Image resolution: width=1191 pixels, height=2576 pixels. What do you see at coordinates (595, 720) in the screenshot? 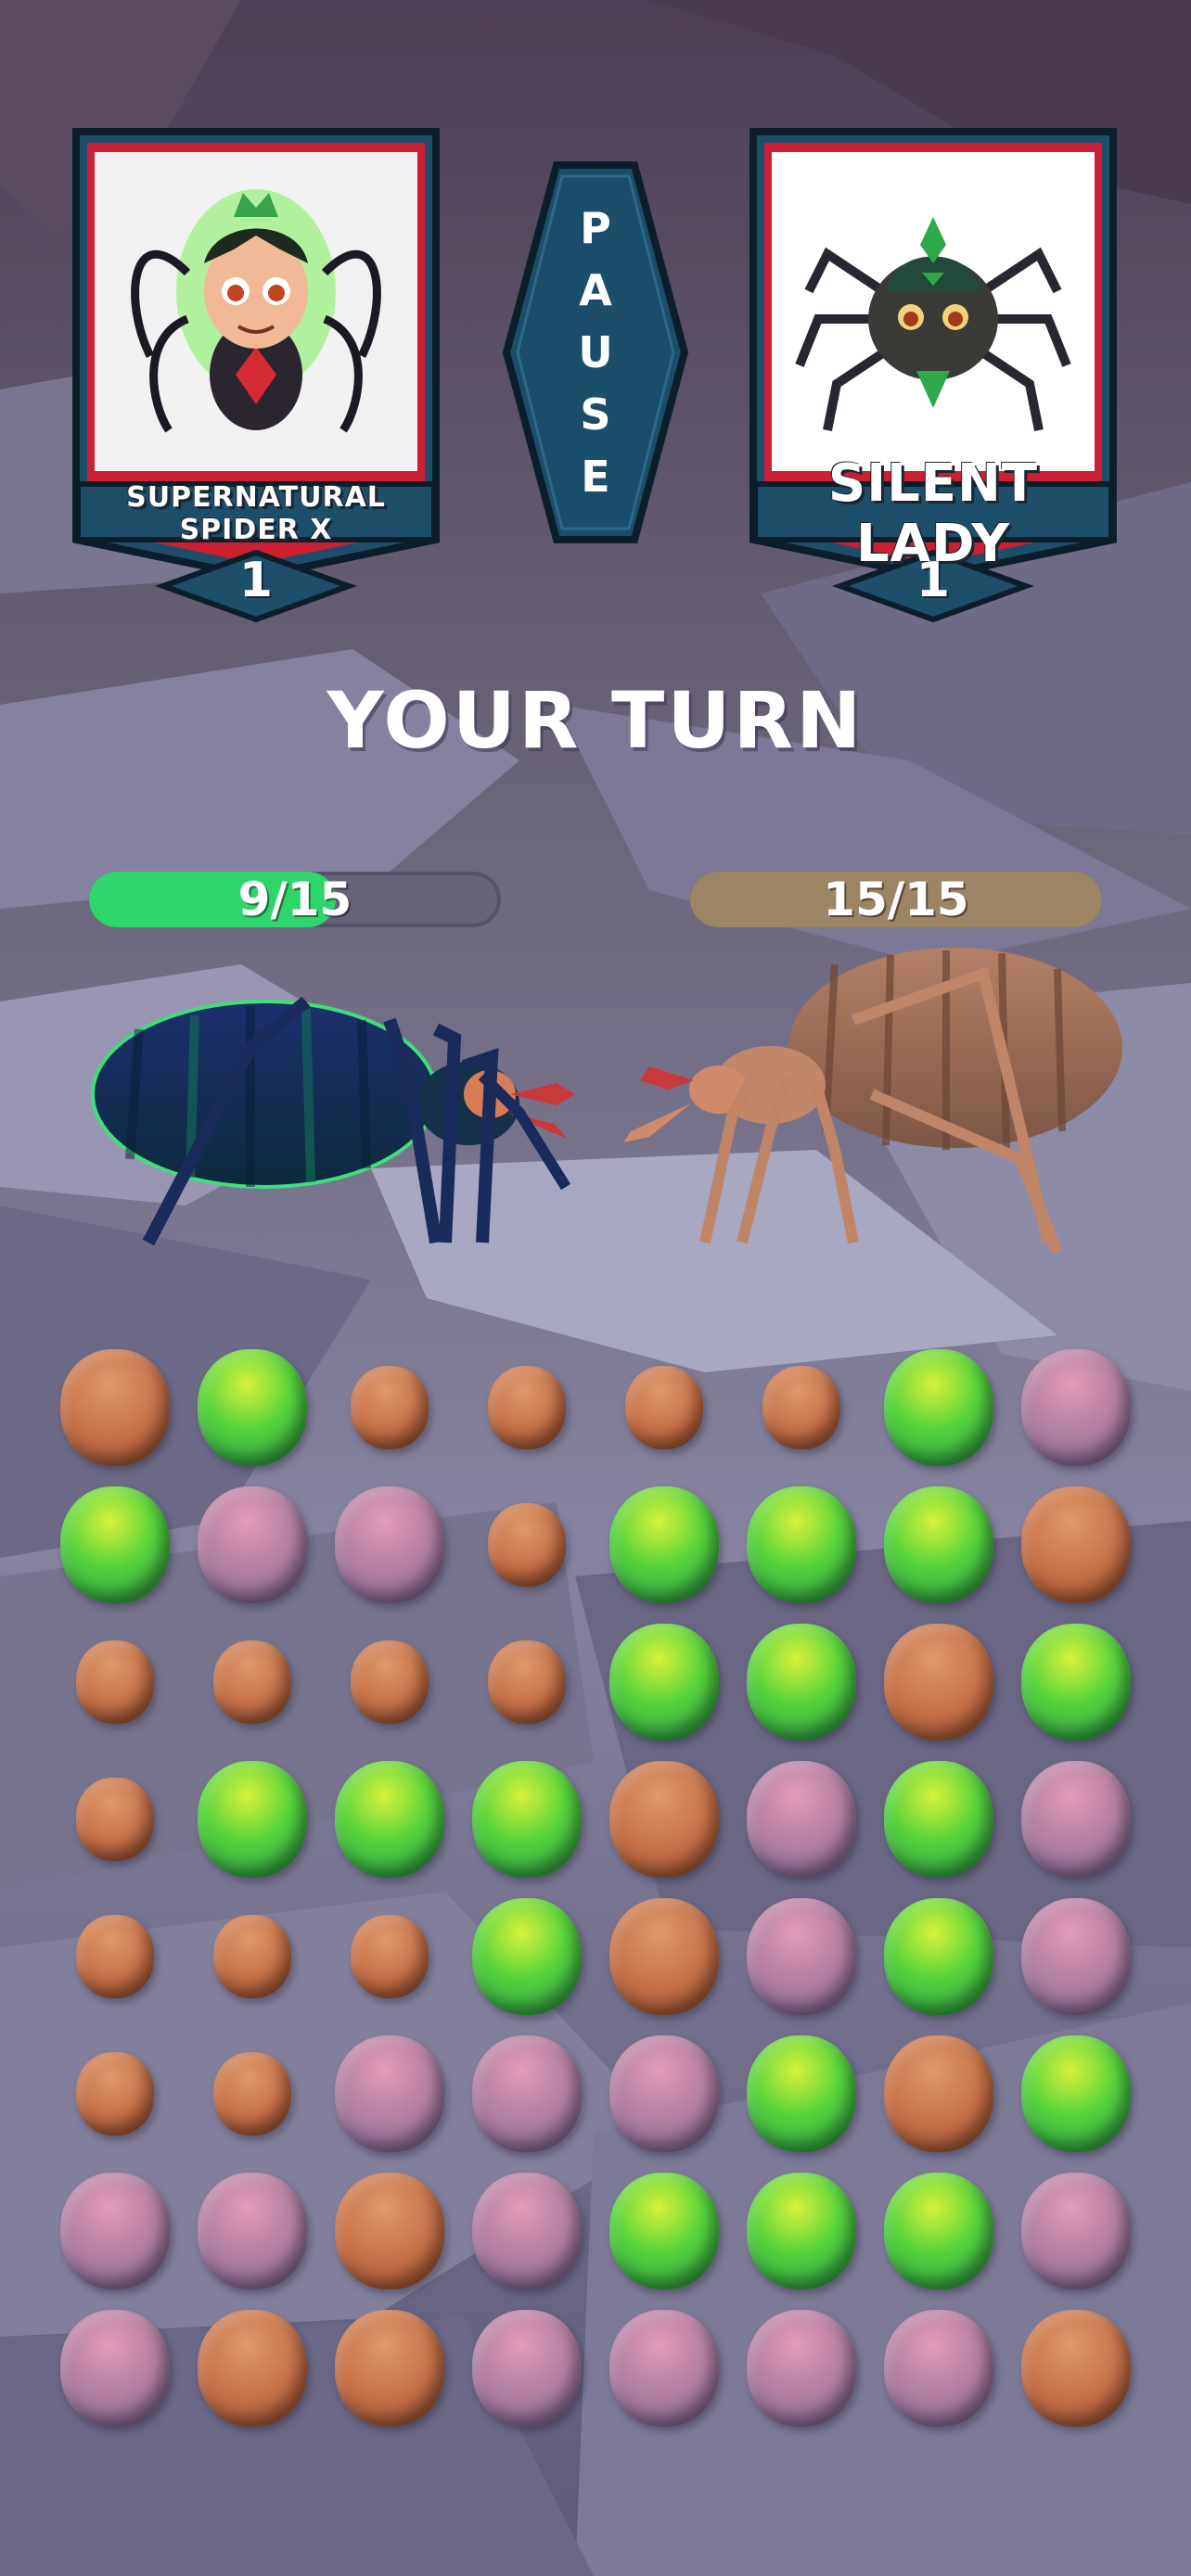
I see `turn-indicator: YOUR TURN` at bounding box center [595, 720].